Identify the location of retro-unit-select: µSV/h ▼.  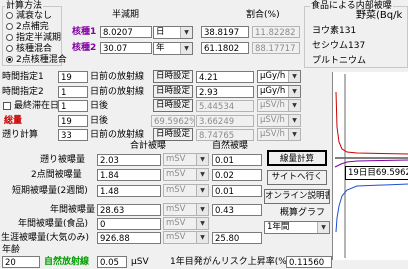
(279, 134).